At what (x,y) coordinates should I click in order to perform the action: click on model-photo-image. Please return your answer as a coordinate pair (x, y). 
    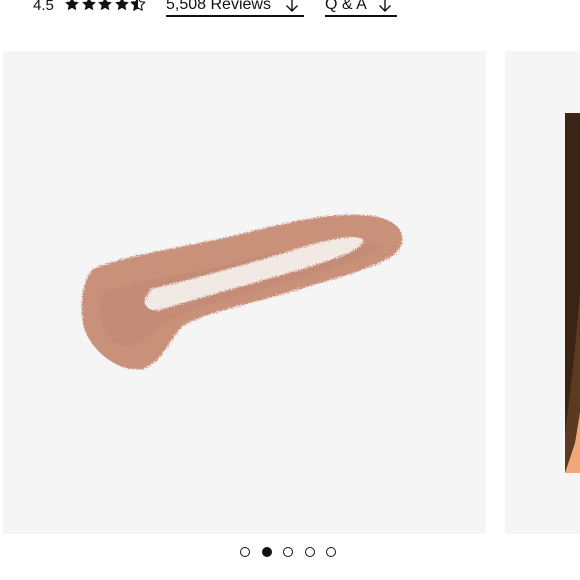
    Looking at the image, I should click on (572, 293).